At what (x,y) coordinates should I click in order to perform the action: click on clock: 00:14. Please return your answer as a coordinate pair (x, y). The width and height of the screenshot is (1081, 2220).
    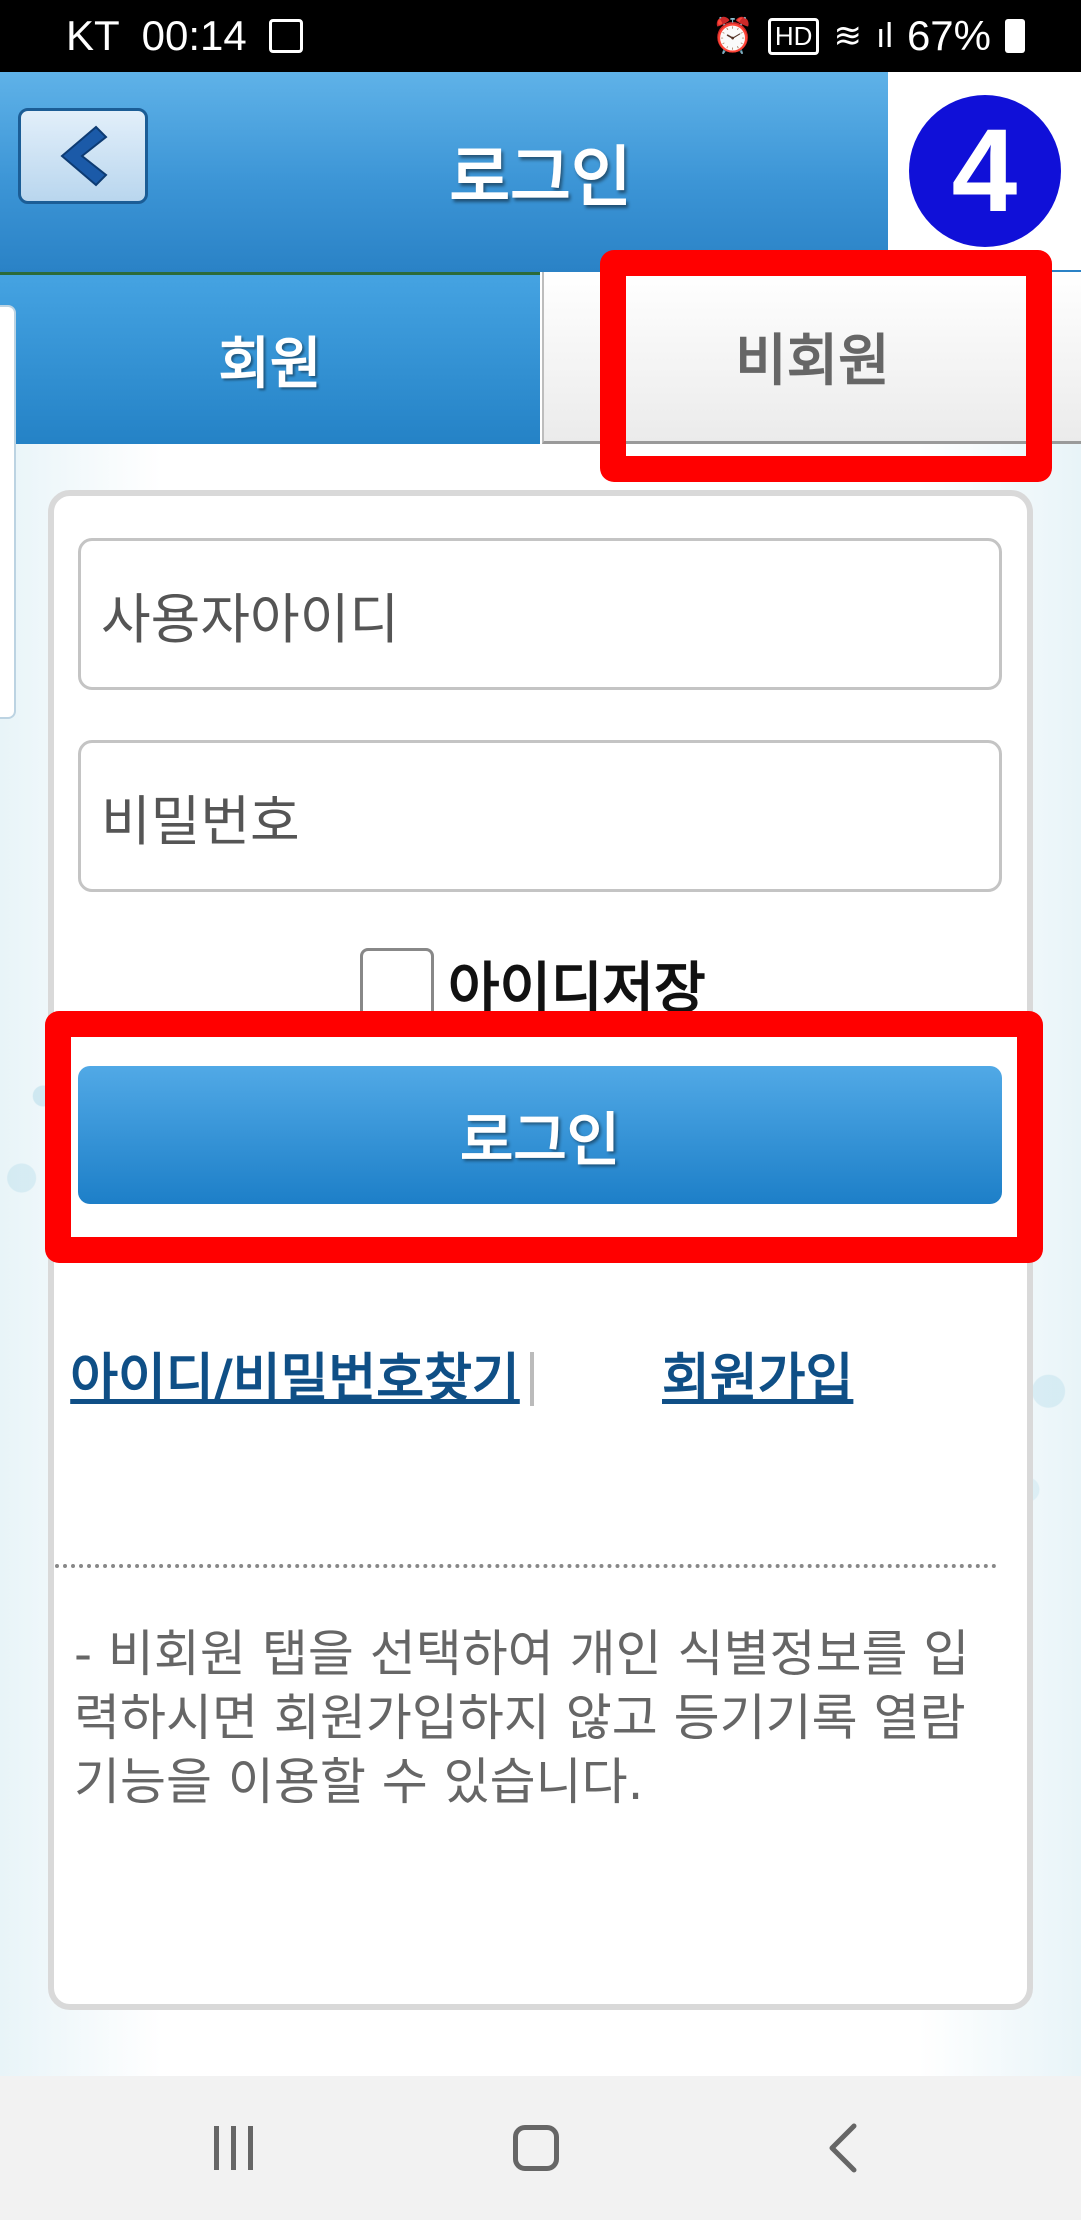
    Looking at the image, I should click on (194, 35).